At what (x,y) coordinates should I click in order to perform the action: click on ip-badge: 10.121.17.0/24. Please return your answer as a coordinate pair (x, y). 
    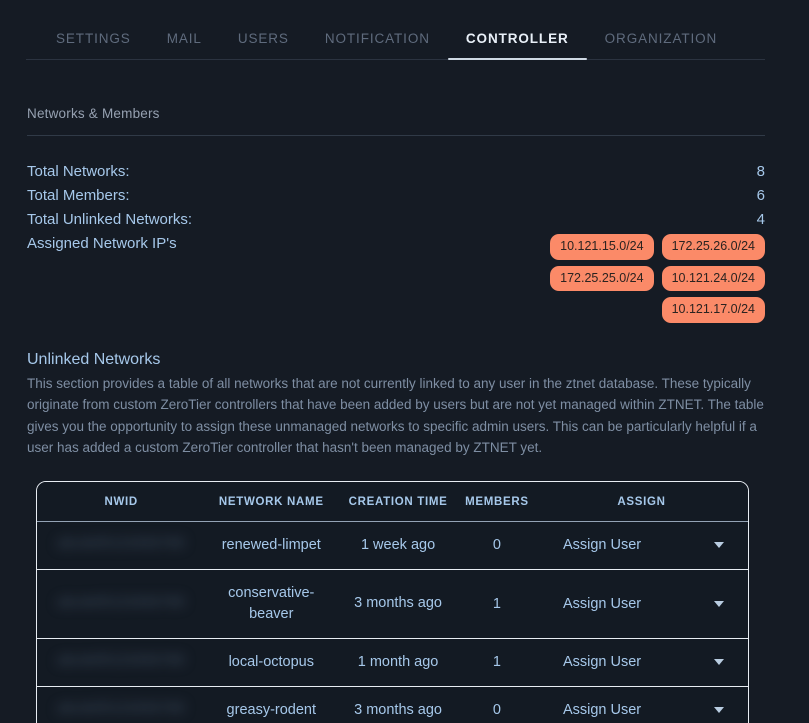
    Looking at the image, I should click on (713, 310).